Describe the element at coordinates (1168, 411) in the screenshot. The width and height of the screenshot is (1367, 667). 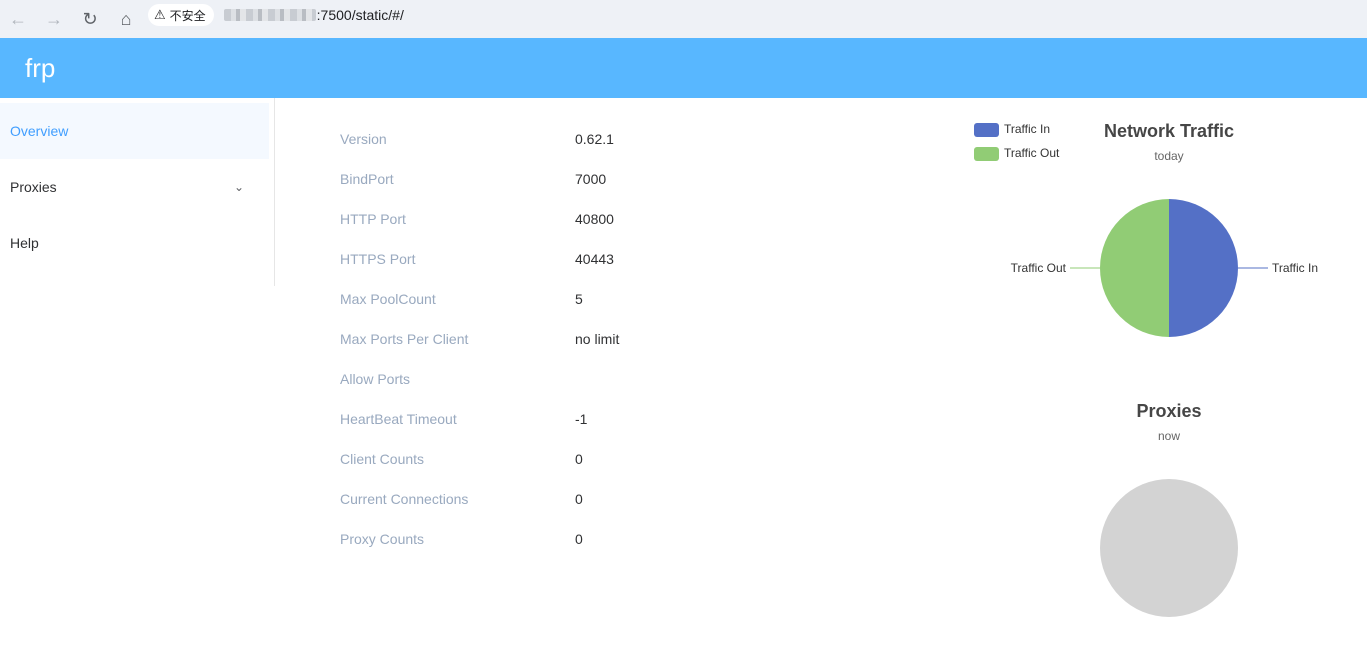
I see `chart-title: Proxies` at that location.